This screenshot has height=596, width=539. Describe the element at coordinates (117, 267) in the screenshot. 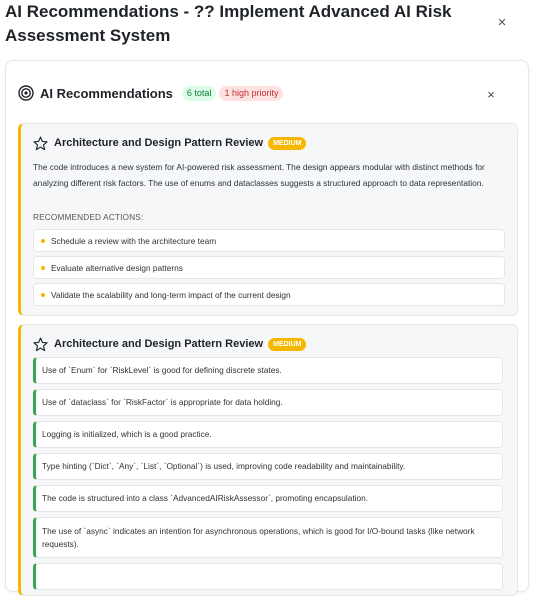

I see `action-text: Evaluate alternative design patterns` at that location.